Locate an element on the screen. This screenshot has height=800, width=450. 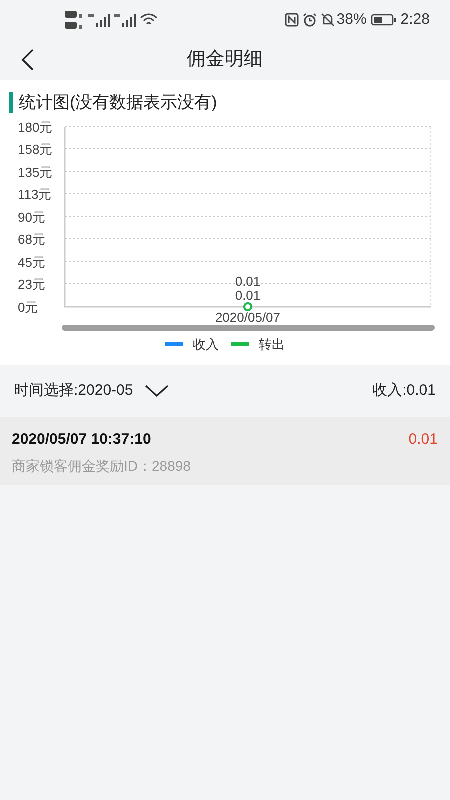
axis-label: 68元 is located at coordinates (32, 239).